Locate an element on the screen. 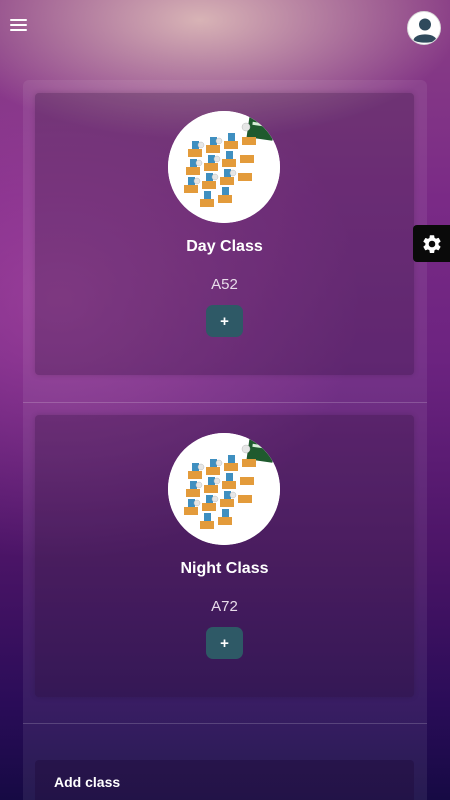 The image size is (450, 800). class-title: Night Class is located at coordinates (224, 568).